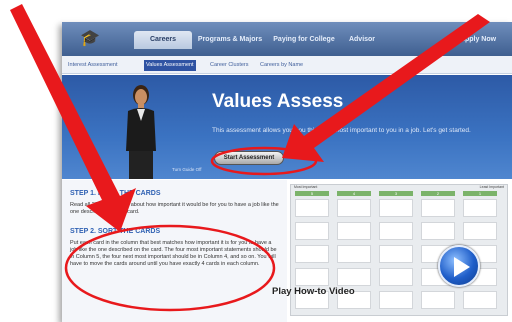 The height and width of the screenshot is (322, 512). Describe the element at coordinates (438, 193) in the screenshot. I see `grid-column-header: 2` at that location.